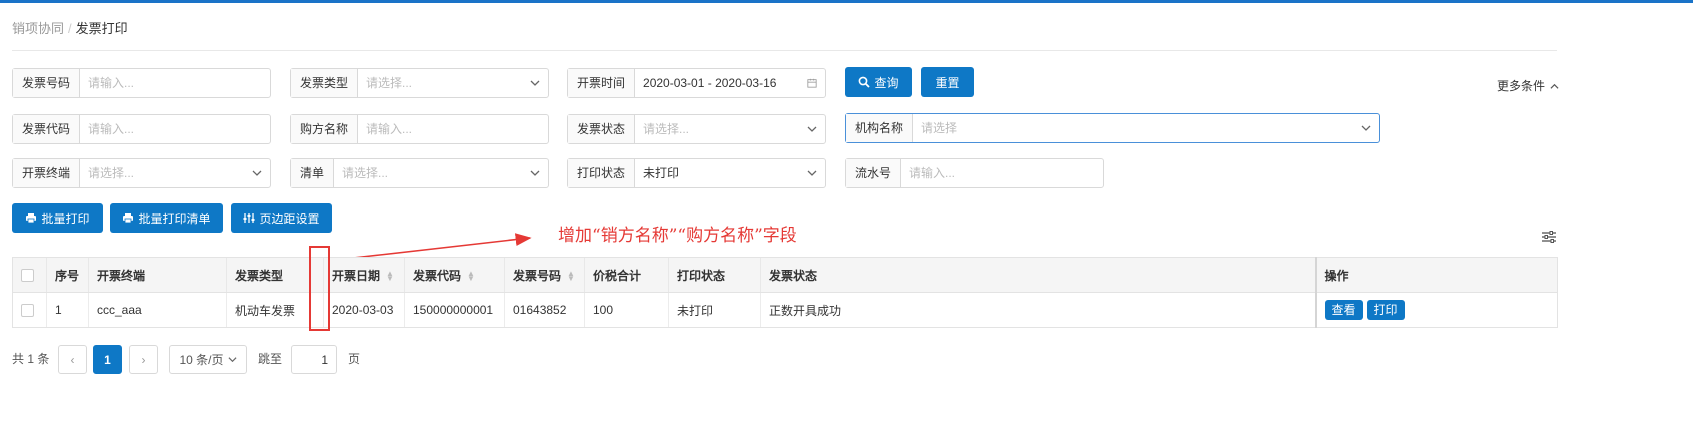 The height and width of the screenshot is (424, 1693). Describe the element at coordinates (714, 310) in the screenshot. I see `cell-print-status: 未打印` at that location.